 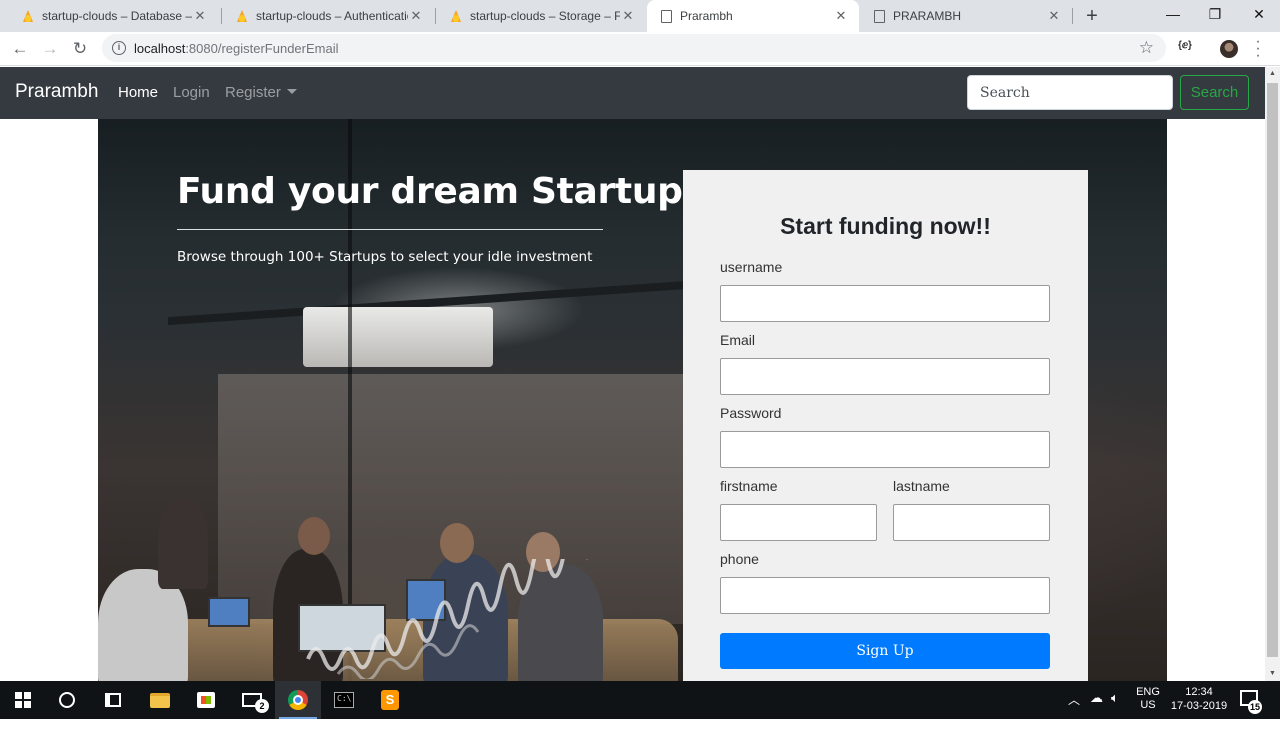 What do you see at coordinates (191, 92) in the screenshot?
I see `nav-login: Login` at bounding box center [191, 92].